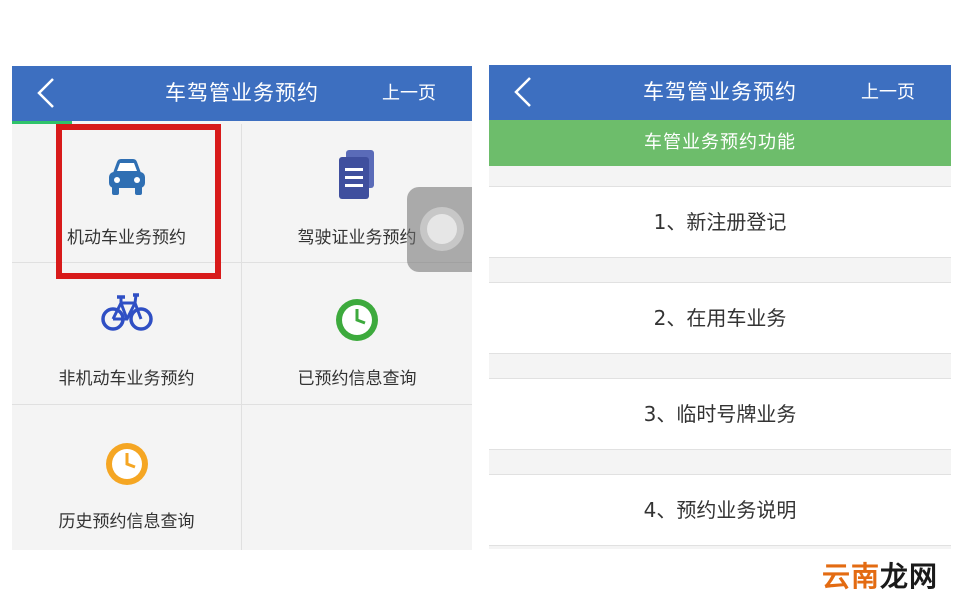 This screenshot has width=960, height=599. Describe the element at coordinates (720, 143) in the screenshot. I see `section-title-bar: 车管业务预约功能` at that location.